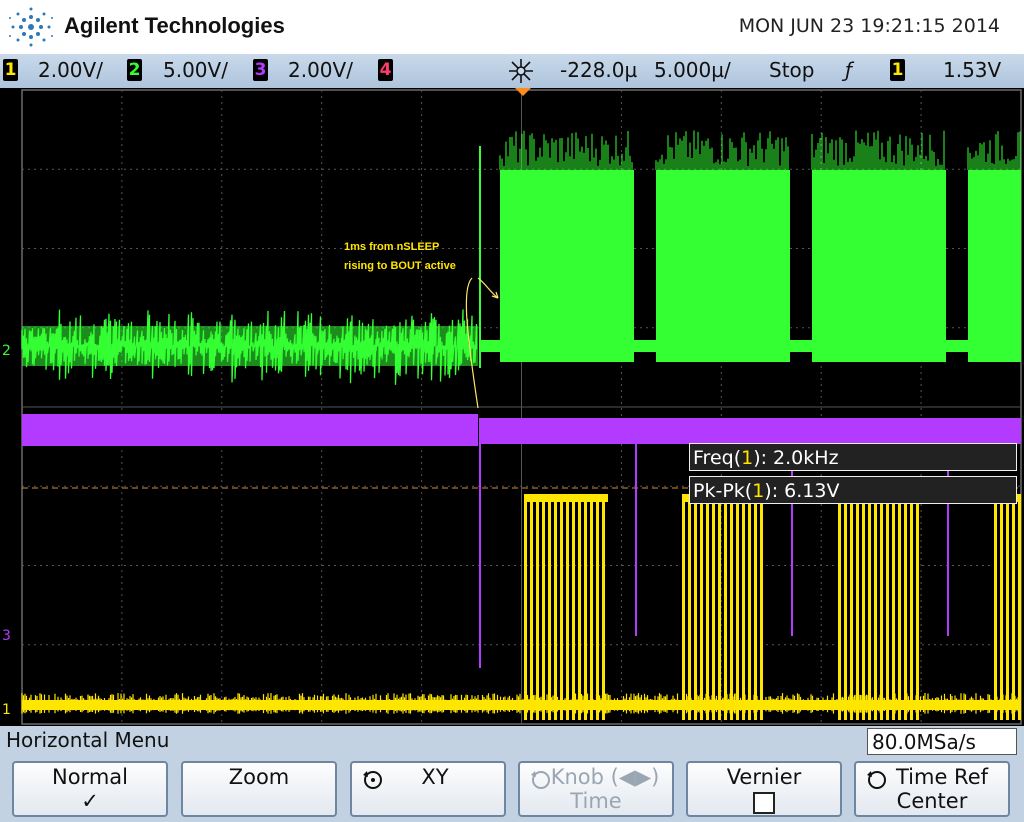  Describe the element at coordinates (70, 70) in the screenshot. I see `channel-1-scale: 2.00V/` at that location.